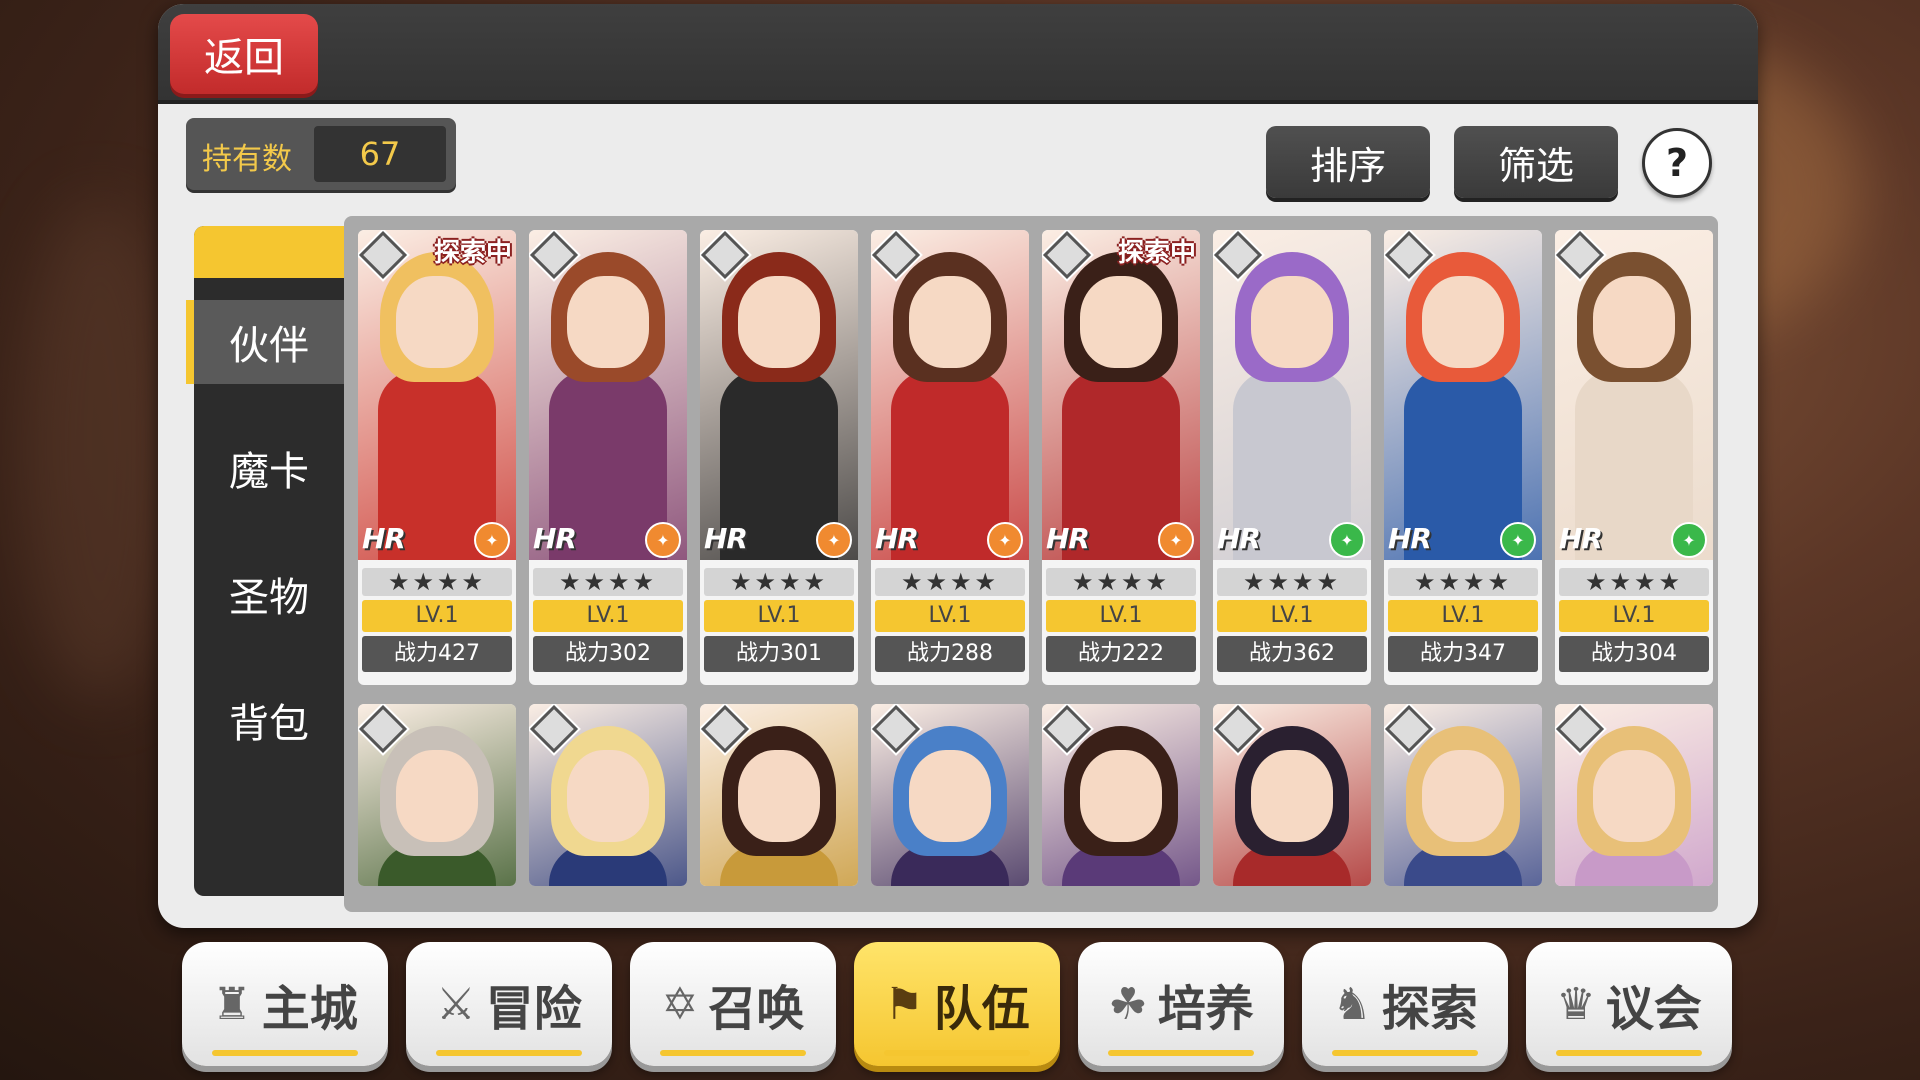 The width and height of the screenshot is (1920, 1080). I want to click on sort-button: 排序, so click(1348, 162).